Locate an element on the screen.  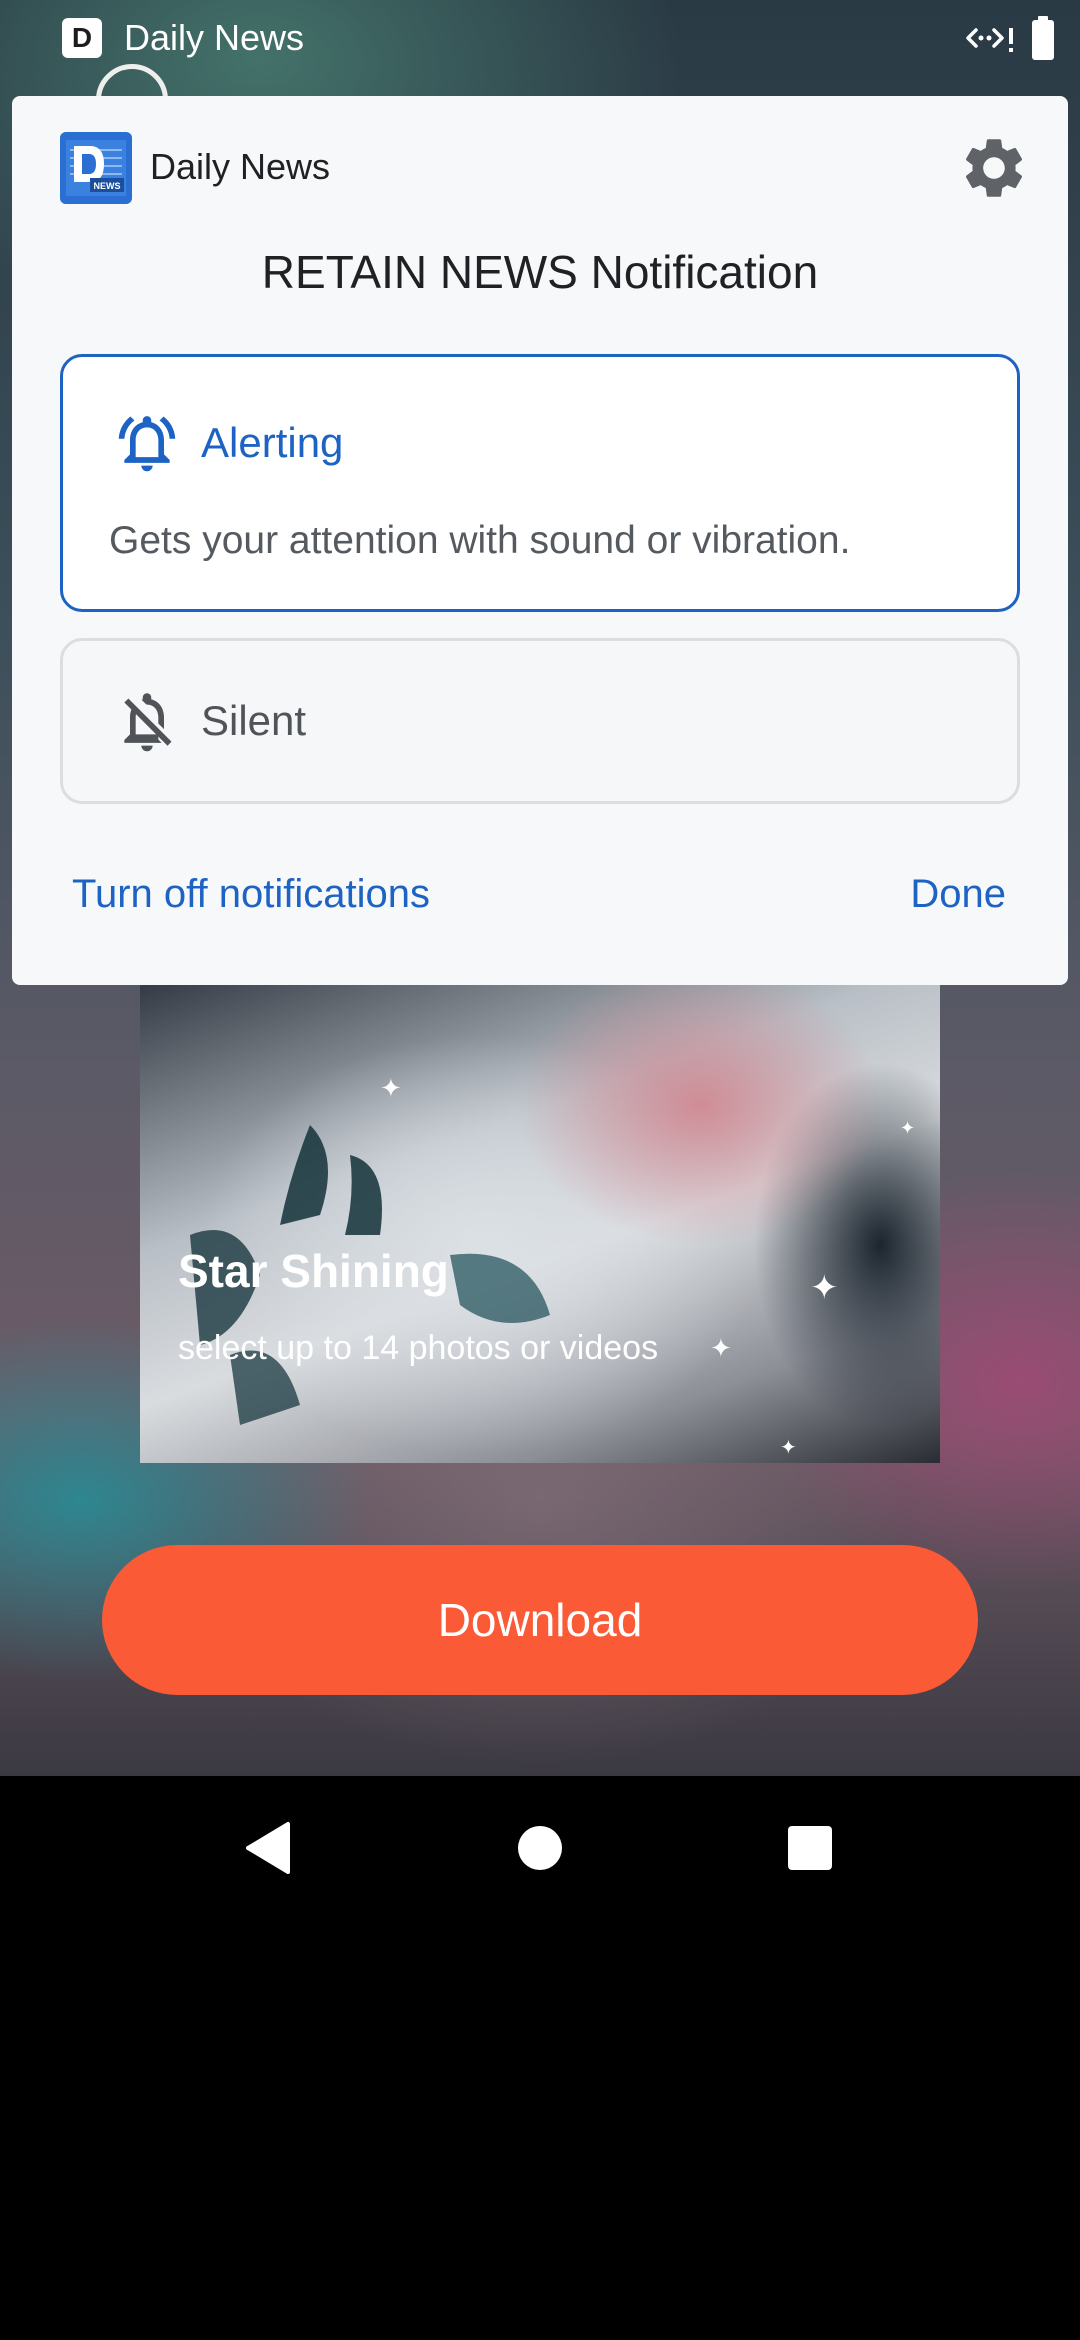
svg-text: NEWS is located at coordinates (107, 186).